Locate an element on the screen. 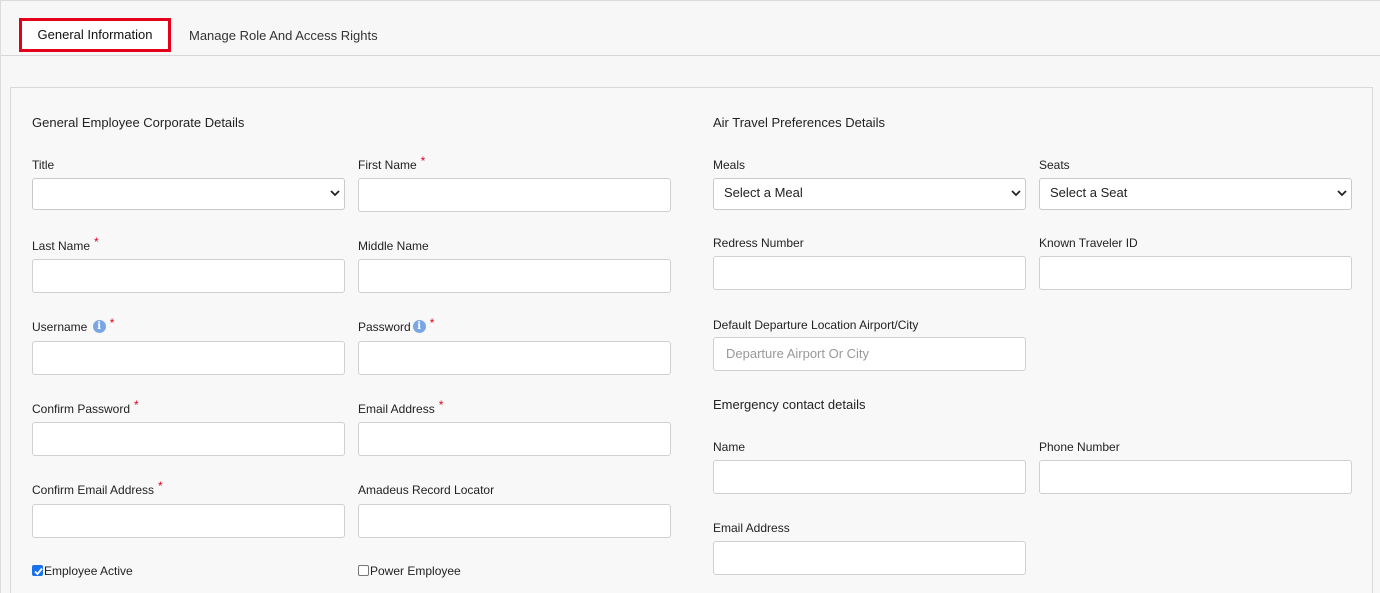  checkbox-checked-icon is located at coordinates (37, 570).